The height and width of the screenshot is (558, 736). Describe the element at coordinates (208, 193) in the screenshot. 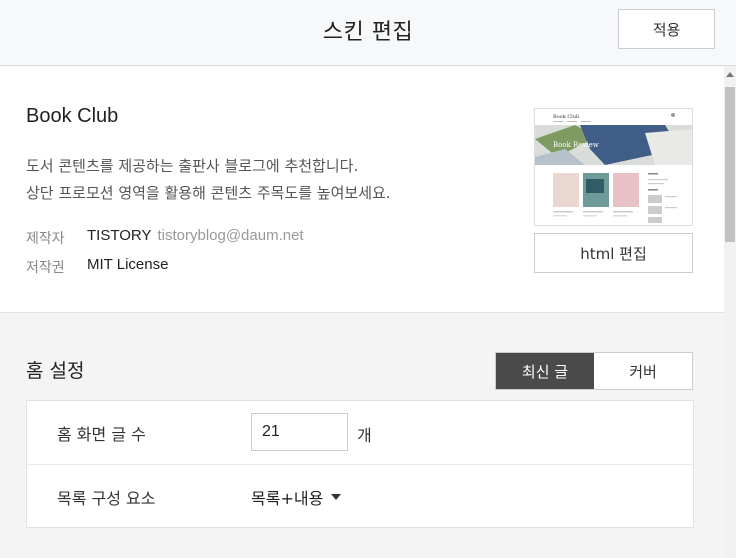

I see `skin-description-line-2: 상단 프로모션 영역을 활용해 콘텐츠 주목도를 높여보세요.` at that location.